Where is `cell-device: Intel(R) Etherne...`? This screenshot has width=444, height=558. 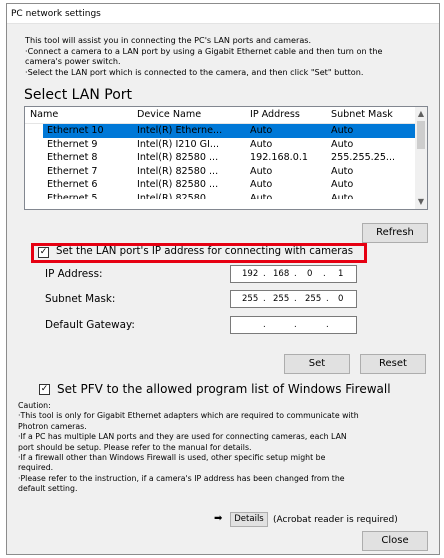 cell-device: Intel(R) Etherne... is located at coordinates (180, 130).